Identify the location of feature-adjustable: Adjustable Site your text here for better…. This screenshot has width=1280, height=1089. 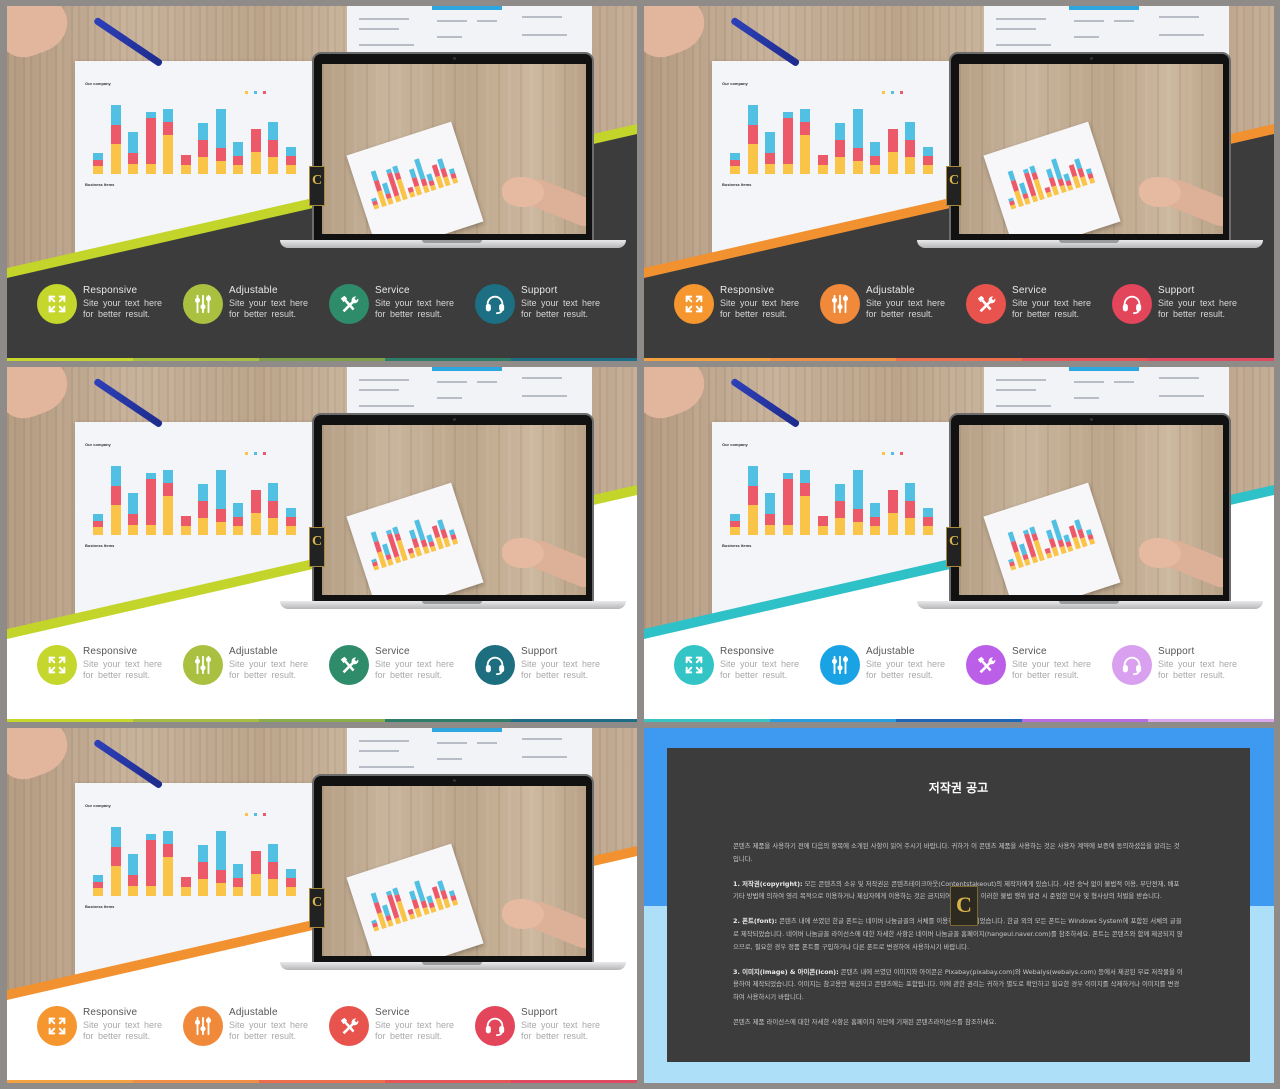
(893, 665).